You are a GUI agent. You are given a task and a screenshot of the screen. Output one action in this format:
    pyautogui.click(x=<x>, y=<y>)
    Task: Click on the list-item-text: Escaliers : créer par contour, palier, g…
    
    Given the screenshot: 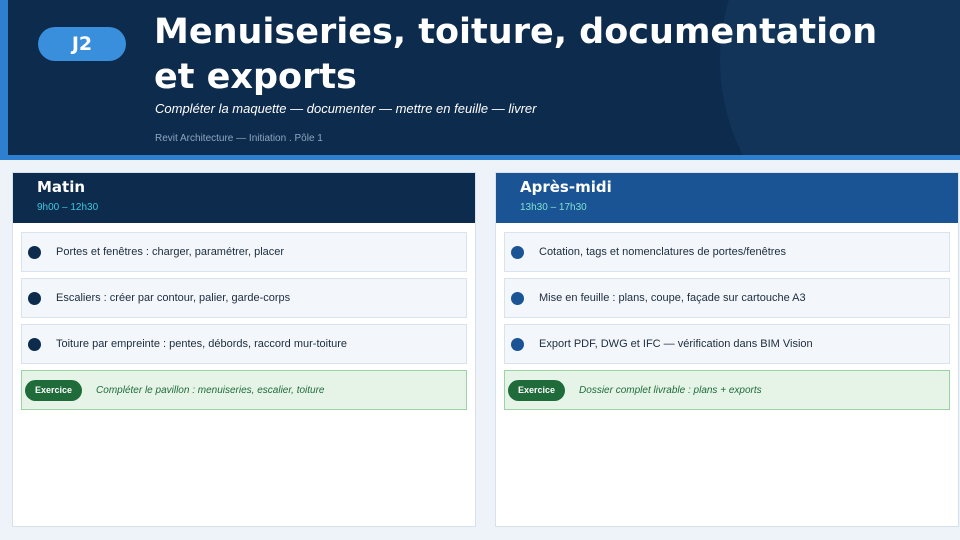 What is the action you would take?
    pyautogui.click(x=173, y=298)
    